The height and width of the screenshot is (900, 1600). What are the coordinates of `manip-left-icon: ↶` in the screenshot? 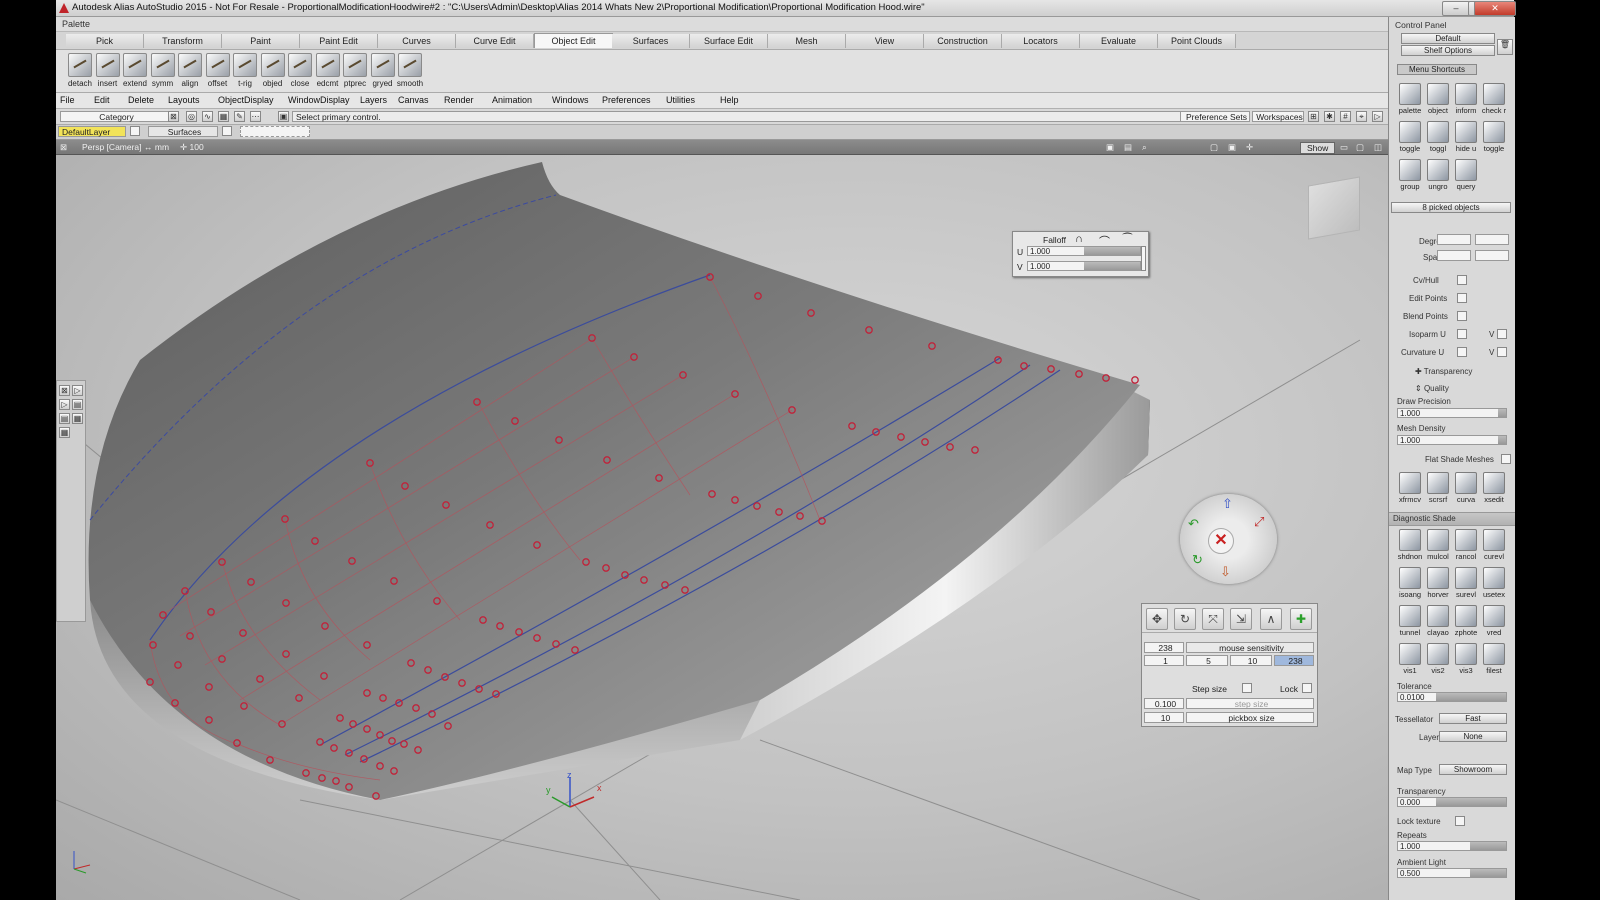 It's located at (1193, 524).